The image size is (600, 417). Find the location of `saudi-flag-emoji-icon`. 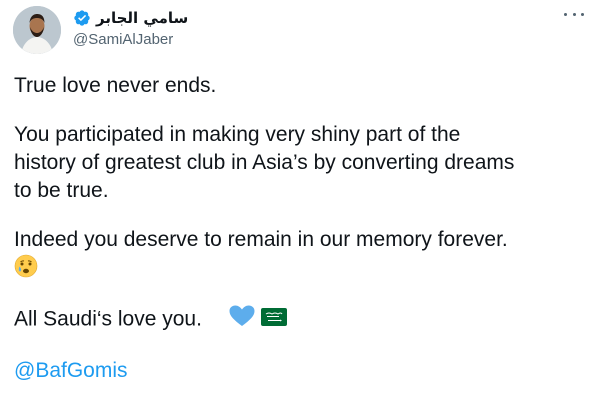

saudi-flag-emoji-icon is located at coordinates (274, 320).